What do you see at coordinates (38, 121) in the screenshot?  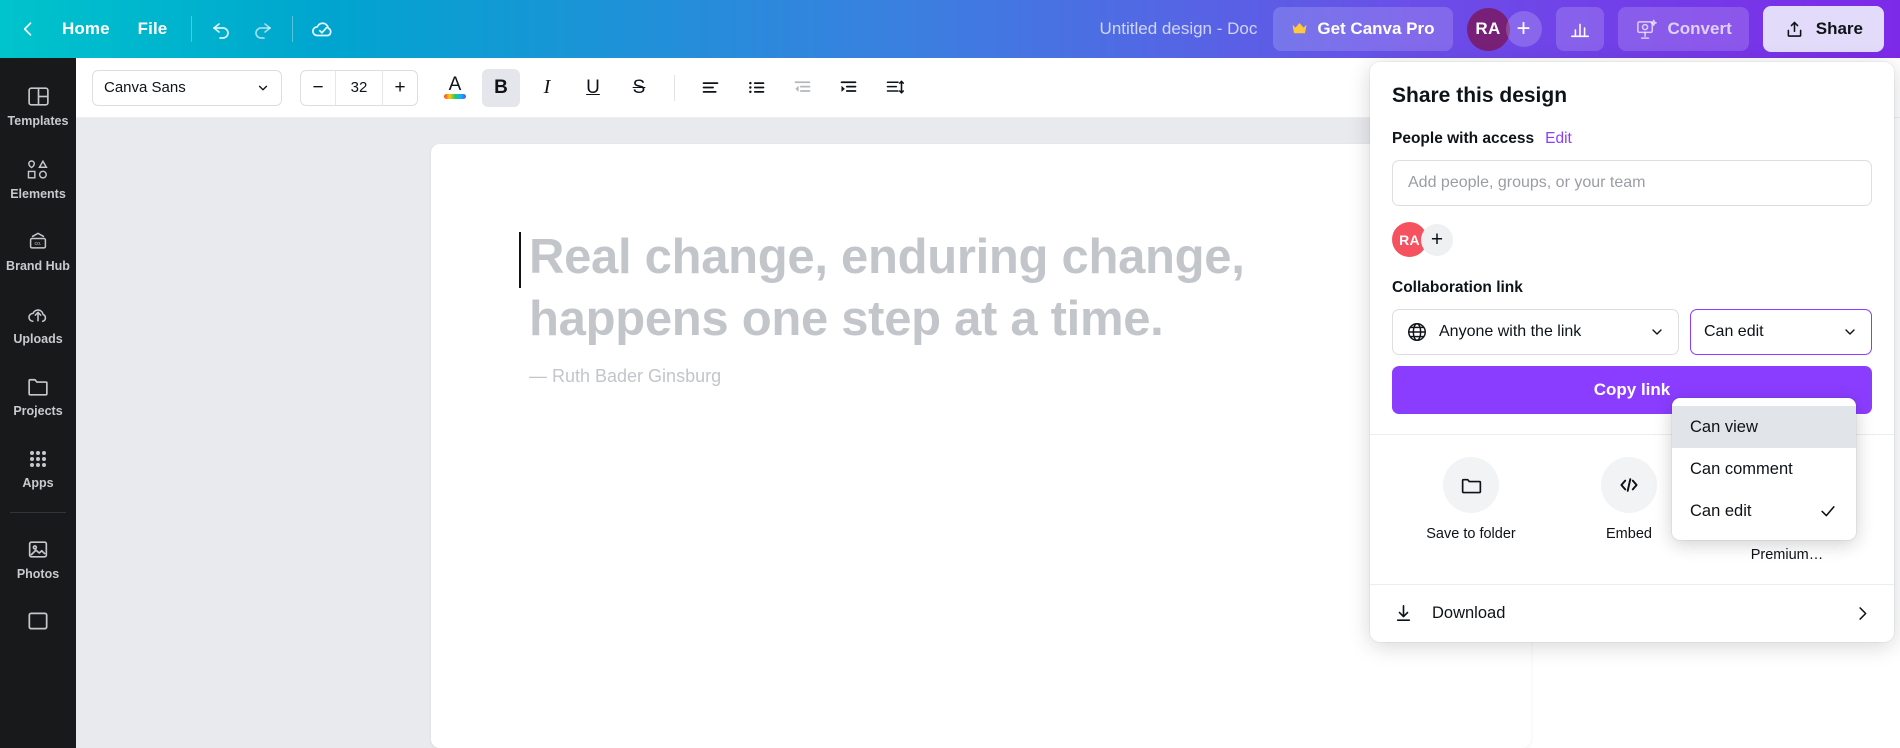 I see `sidebar-item-label: Templates` at bounding box center [38, 121].